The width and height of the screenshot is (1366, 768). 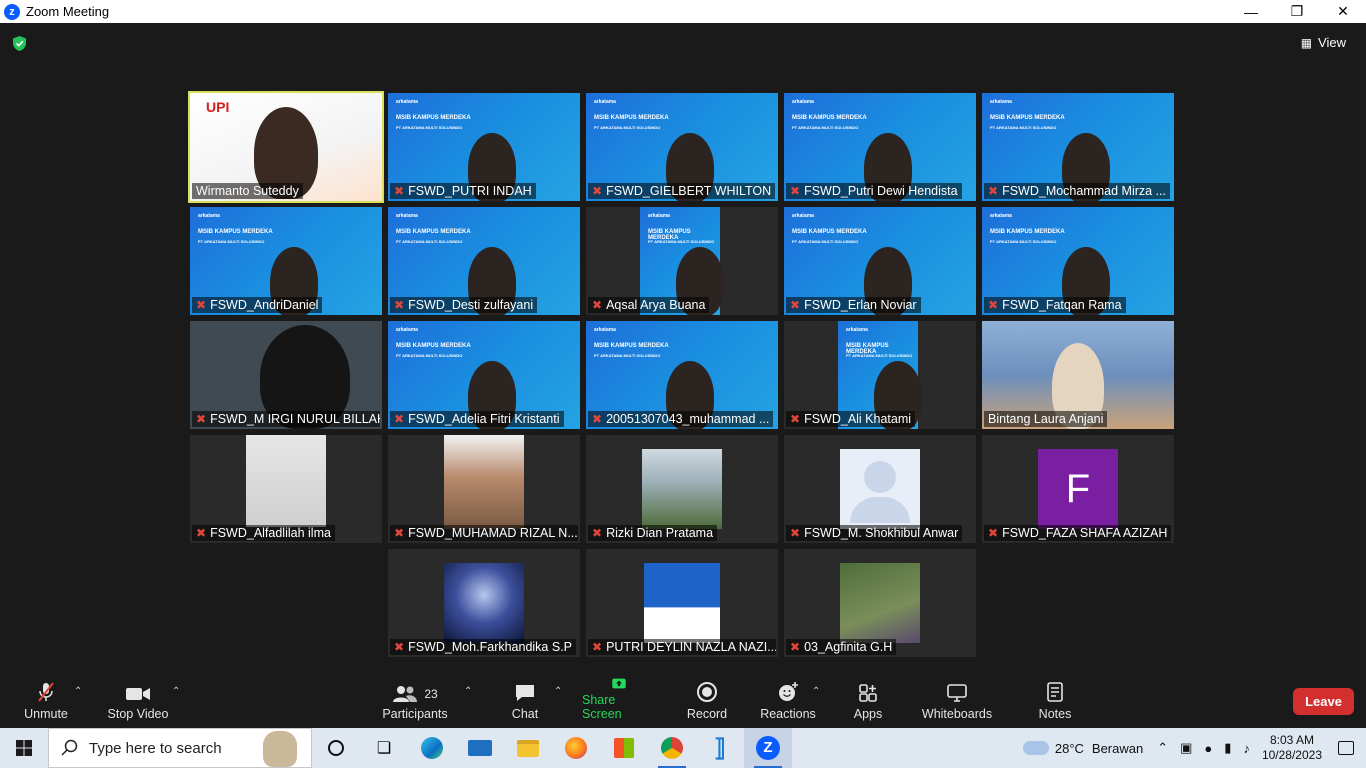 I want to click on participant-tile: ✖ FSWD_M. Shokhibul Anwar, so click(x=880, y=489).